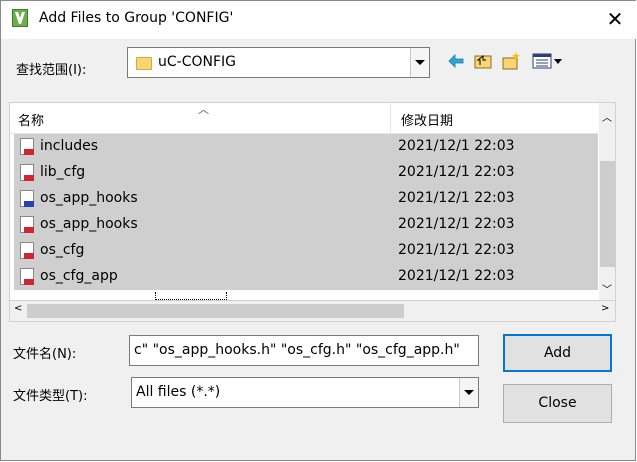 The image size is (637, 462). I want to click on filetype-label: 文件类型(T):, so click(50, 396).